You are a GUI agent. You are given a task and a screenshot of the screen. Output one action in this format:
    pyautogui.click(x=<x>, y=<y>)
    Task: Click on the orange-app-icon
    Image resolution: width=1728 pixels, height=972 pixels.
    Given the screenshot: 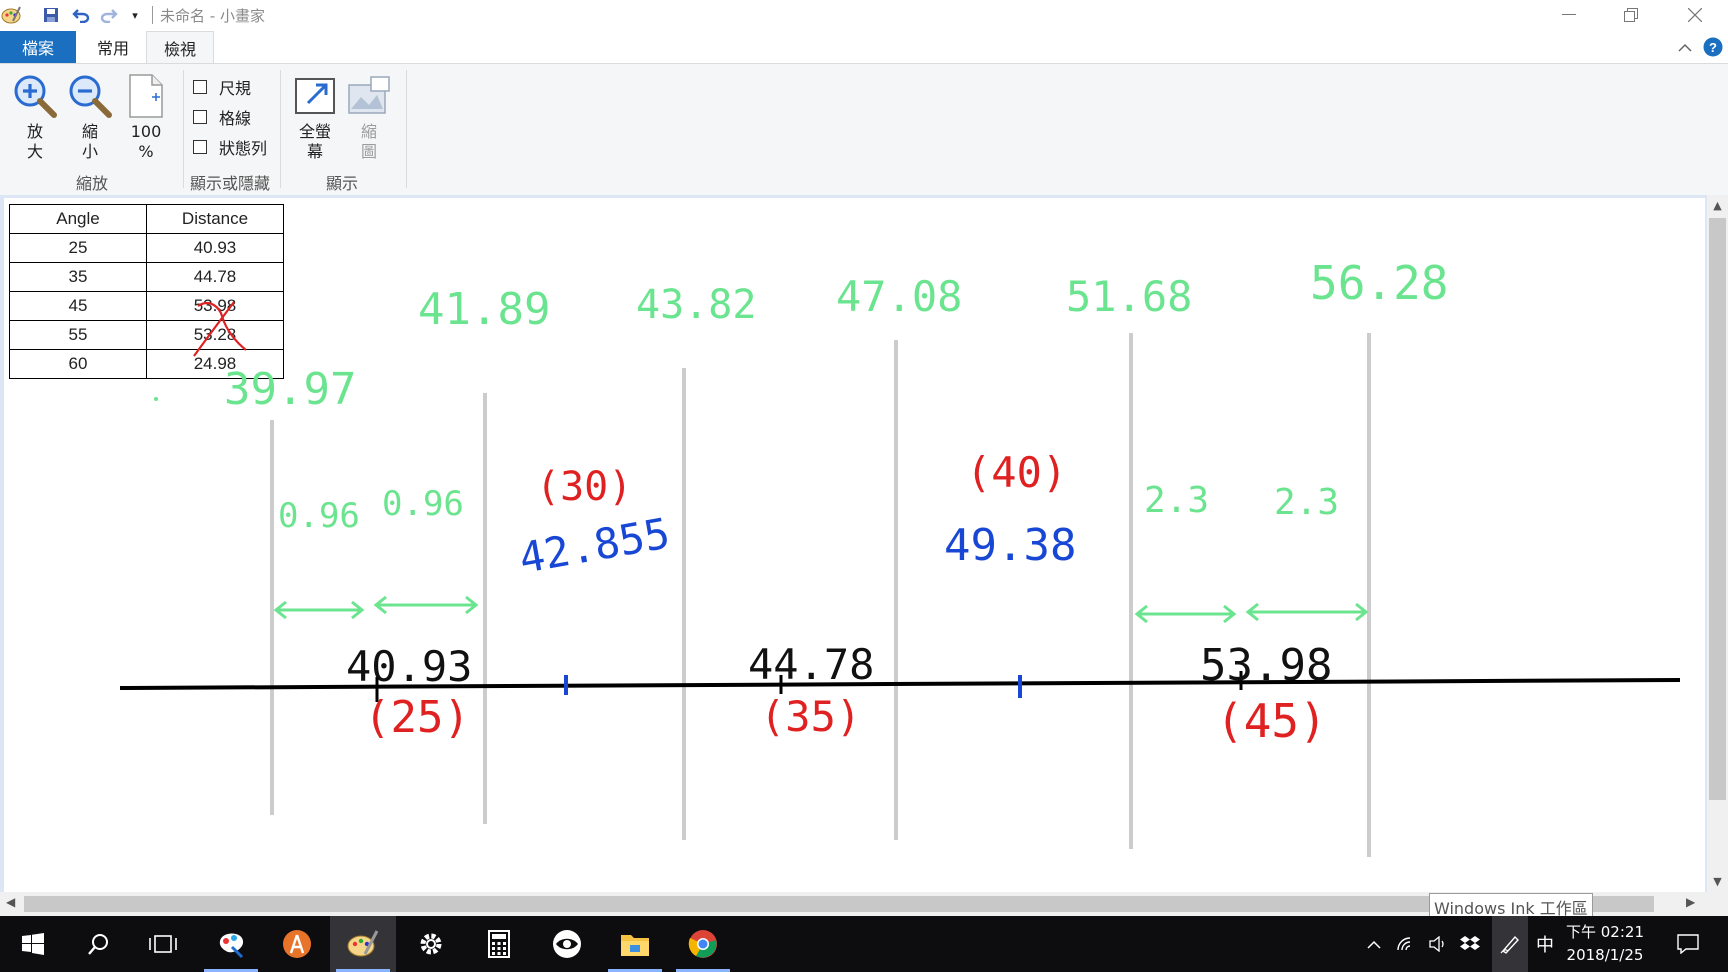 What is the action you would take?
    pyautogui.click(x=297, y=944)
    